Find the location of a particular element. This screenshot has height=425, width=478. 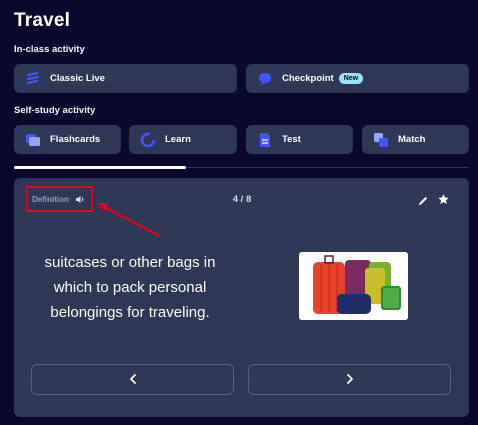

test-button: Test is located at coordinates (299, 139).